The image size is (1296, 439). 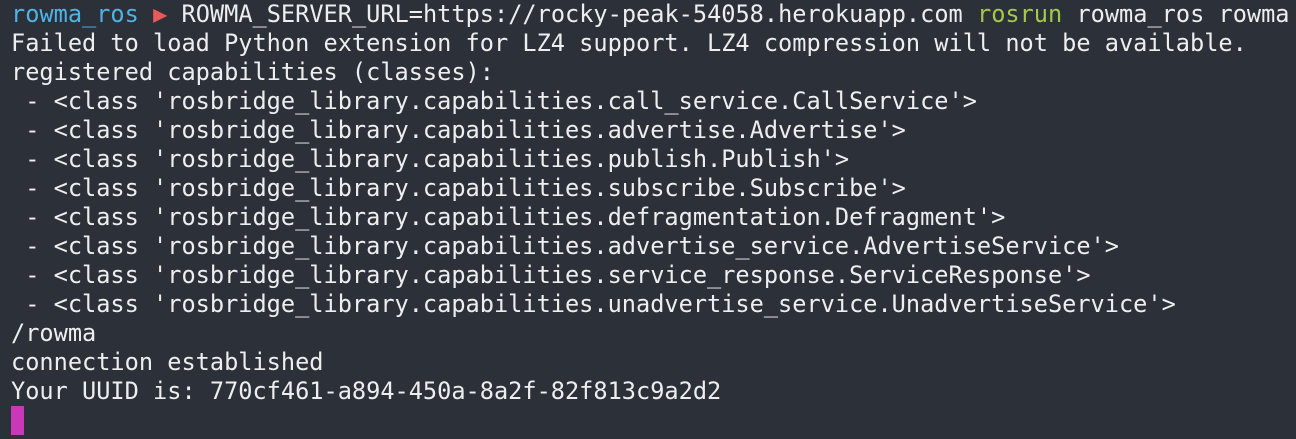 I want to click on text-cursor, so click(x=17, y=420).